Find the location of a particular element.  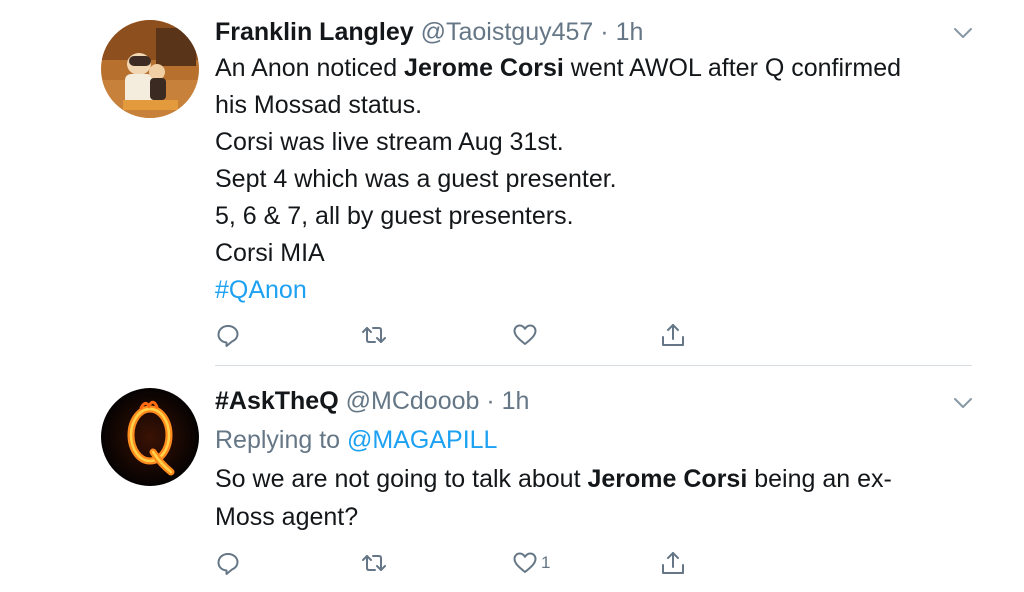

tweet-actions is located at coordinates (512, 335).